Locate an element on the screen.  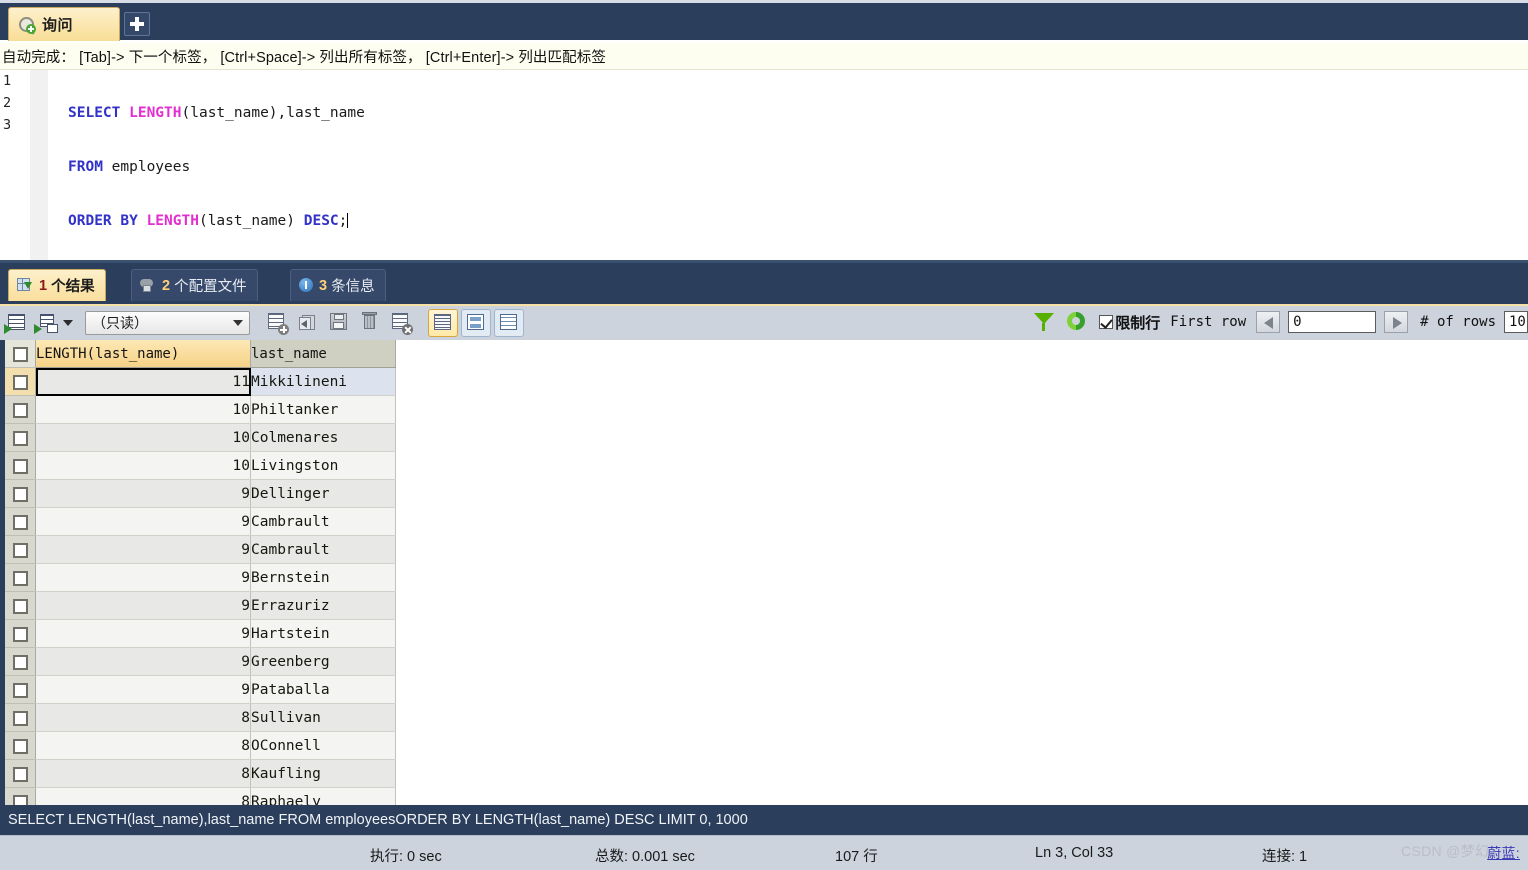
table-row: 9 Greenberg is located at coordinates (200, 661).